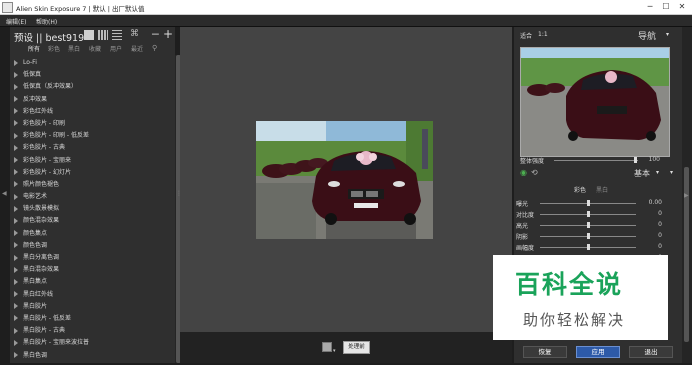 Image resolution: width=692 pixels, height=365 pixels. Describe the element at coordinates (154, 48) in the screenshot. I see `search-icon: ⚲` at that location.